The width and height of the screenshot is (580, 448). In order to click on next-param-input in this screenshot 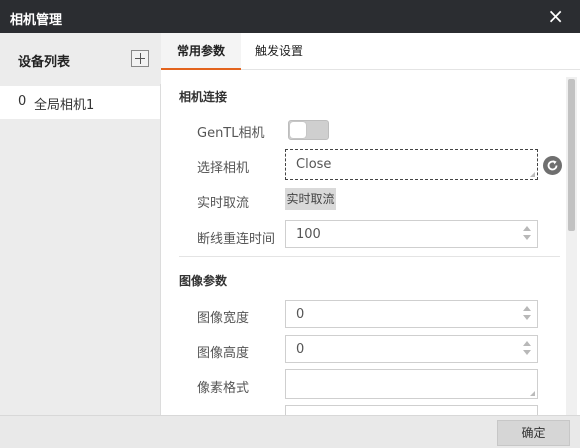, I will do `click(411, 410)`.